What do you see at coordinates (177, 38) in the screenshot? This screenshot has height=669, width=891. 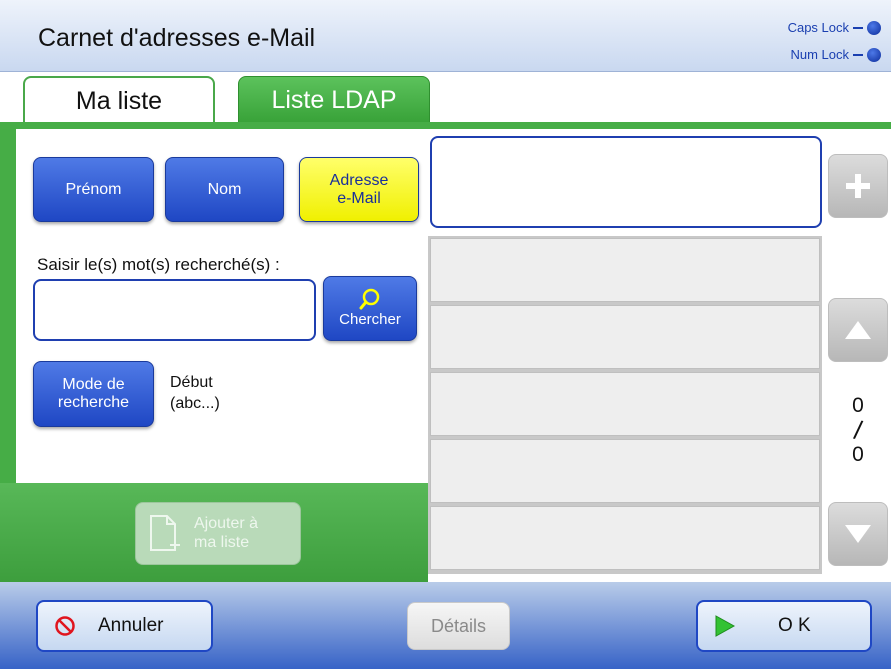 I see `page-title: Carnet d'adresses e-Mail` at bounding box center [177, 38].